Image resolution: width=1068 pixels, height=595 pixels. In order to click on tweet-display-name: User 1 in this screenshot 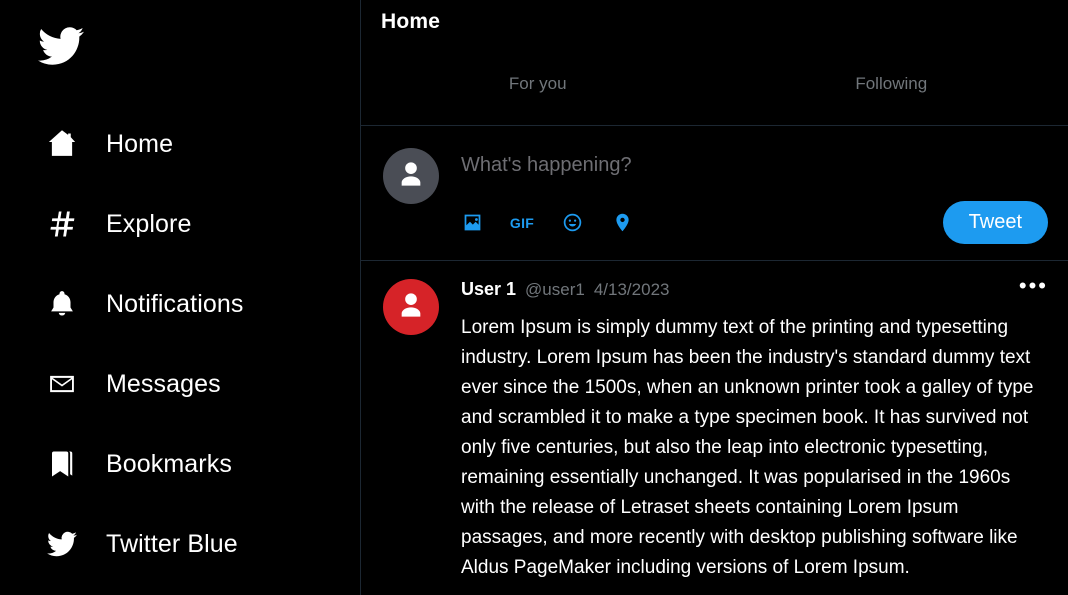, I will do `click(489, 289)`.